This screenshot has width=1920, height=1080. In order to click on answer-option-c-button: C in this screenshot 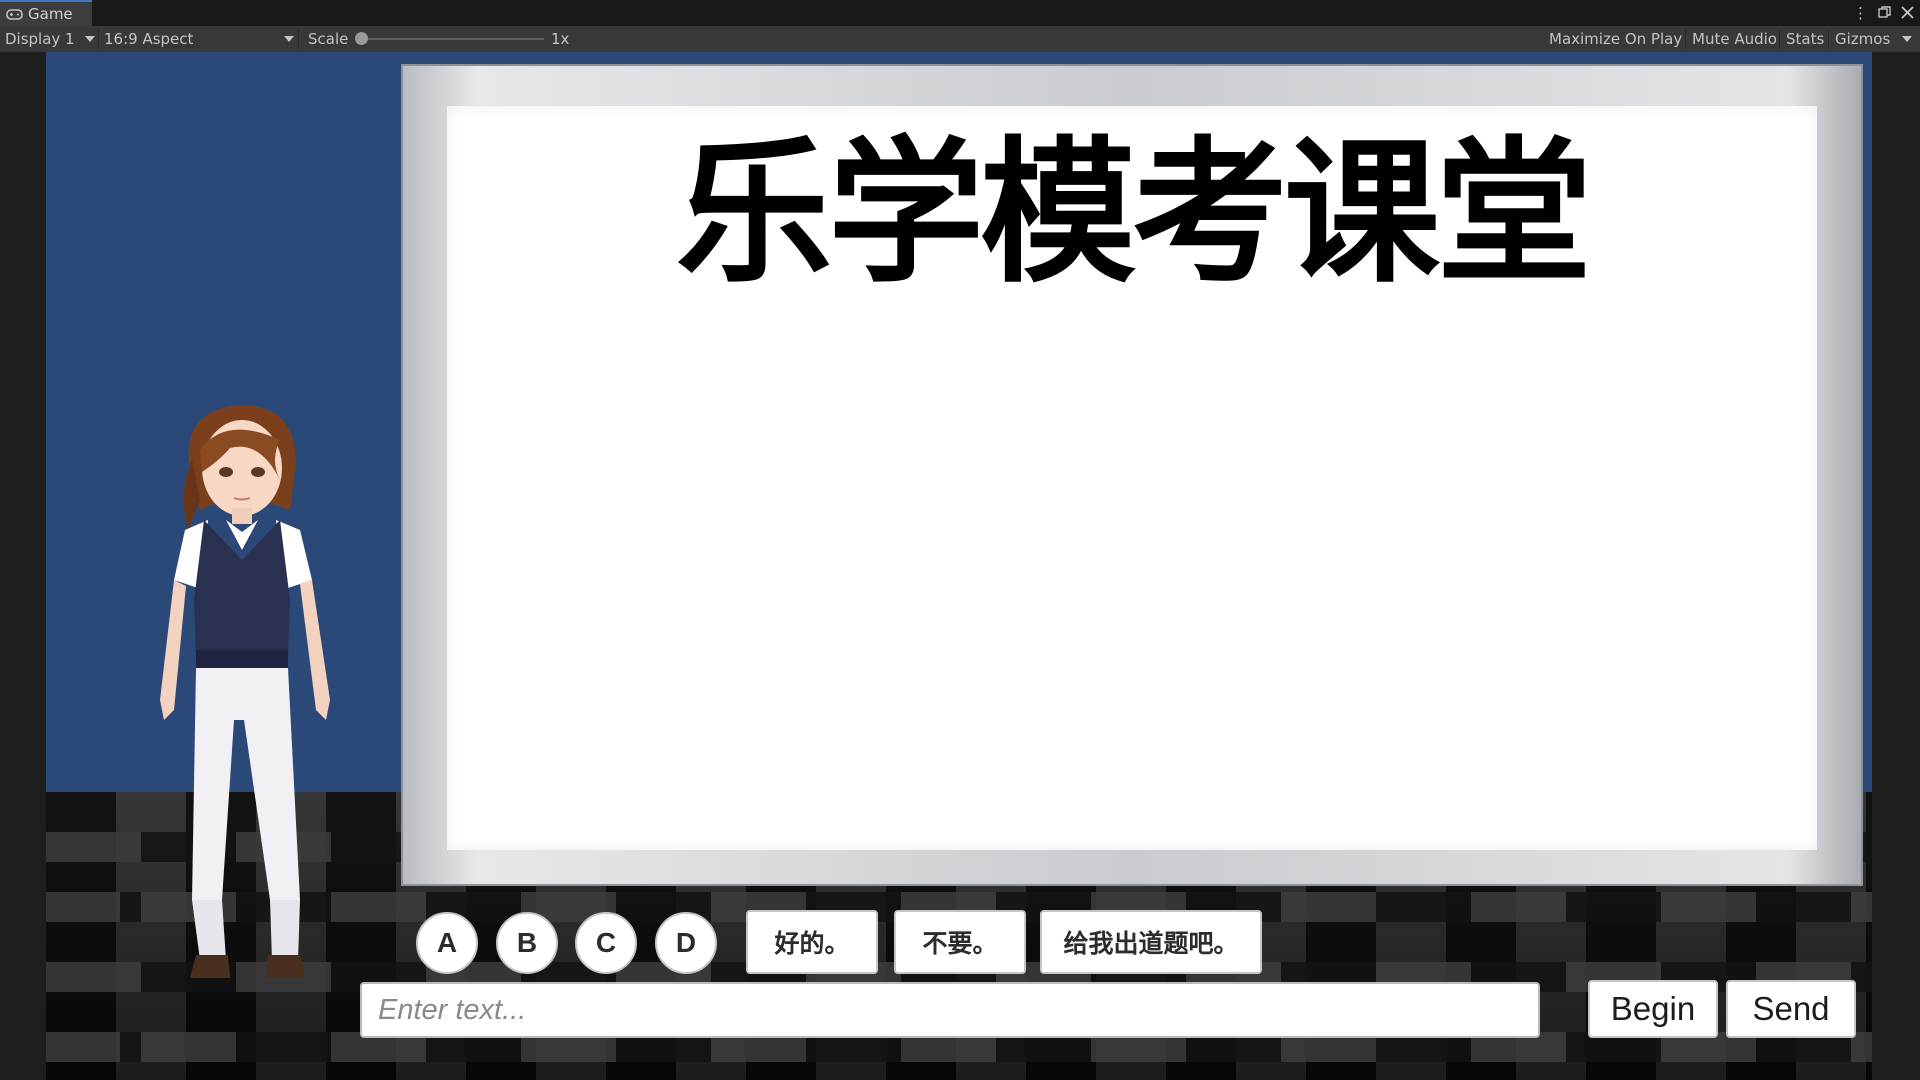, I will do `click(606, 943)`.